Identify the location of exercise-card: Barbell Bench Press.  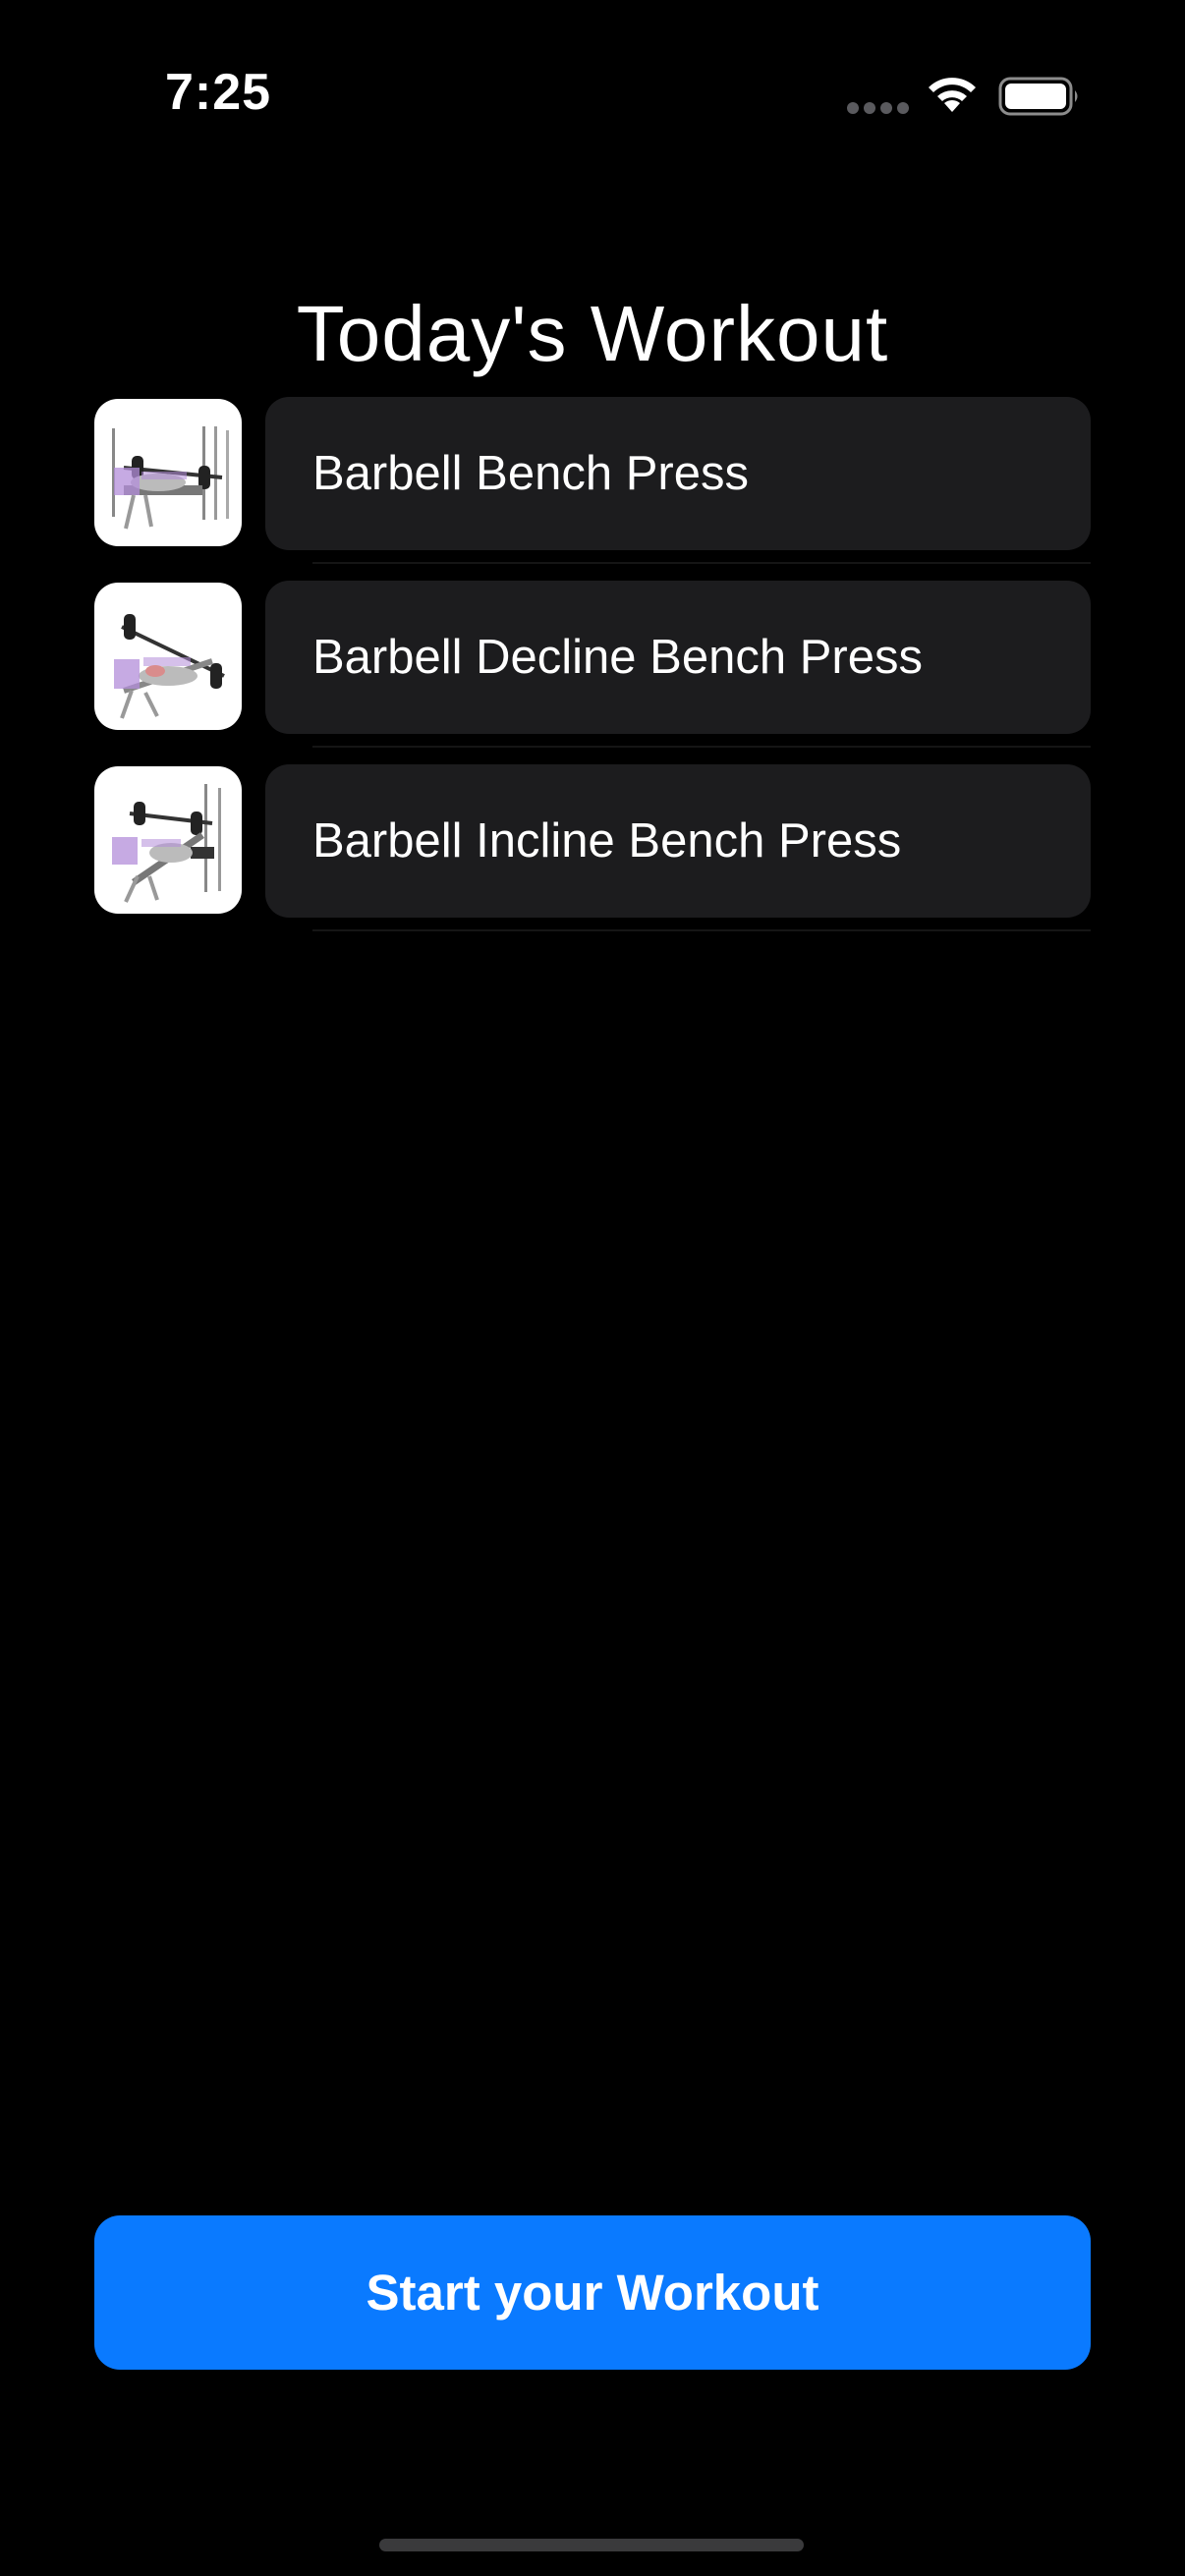
(678, 473).